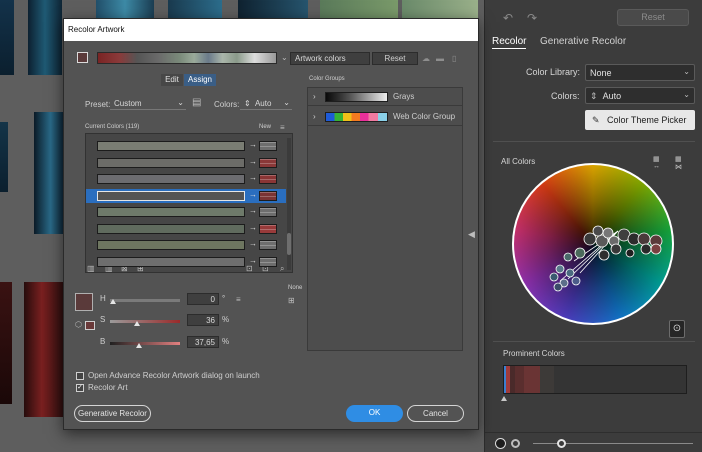 The width and height of the screenshot is (702, 452). What do you see at coordinates (271, 30) in the screenshot?
I see `dialog-titlebar: Recolor Artwork` at bounding box center [271, 30].